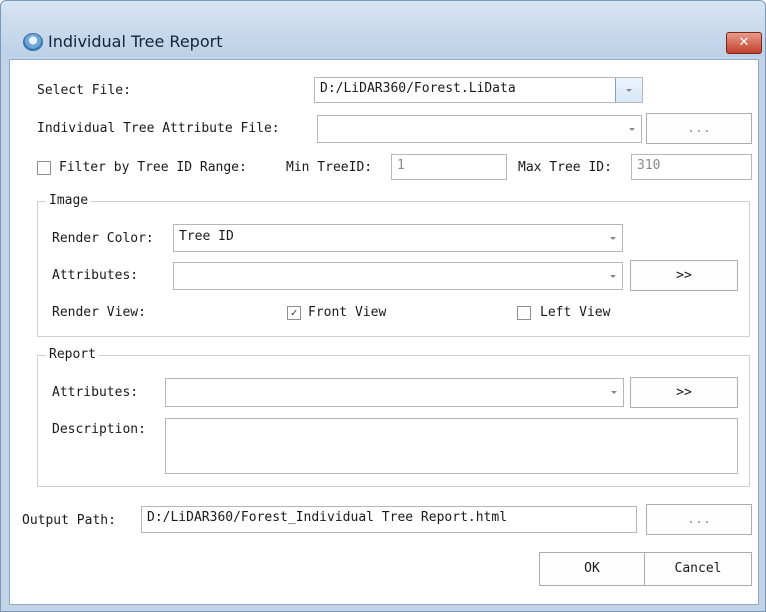 The width and height of the screenshot is (766, 612). I want to click on min-treeid-input: 1, so click(449, 167).